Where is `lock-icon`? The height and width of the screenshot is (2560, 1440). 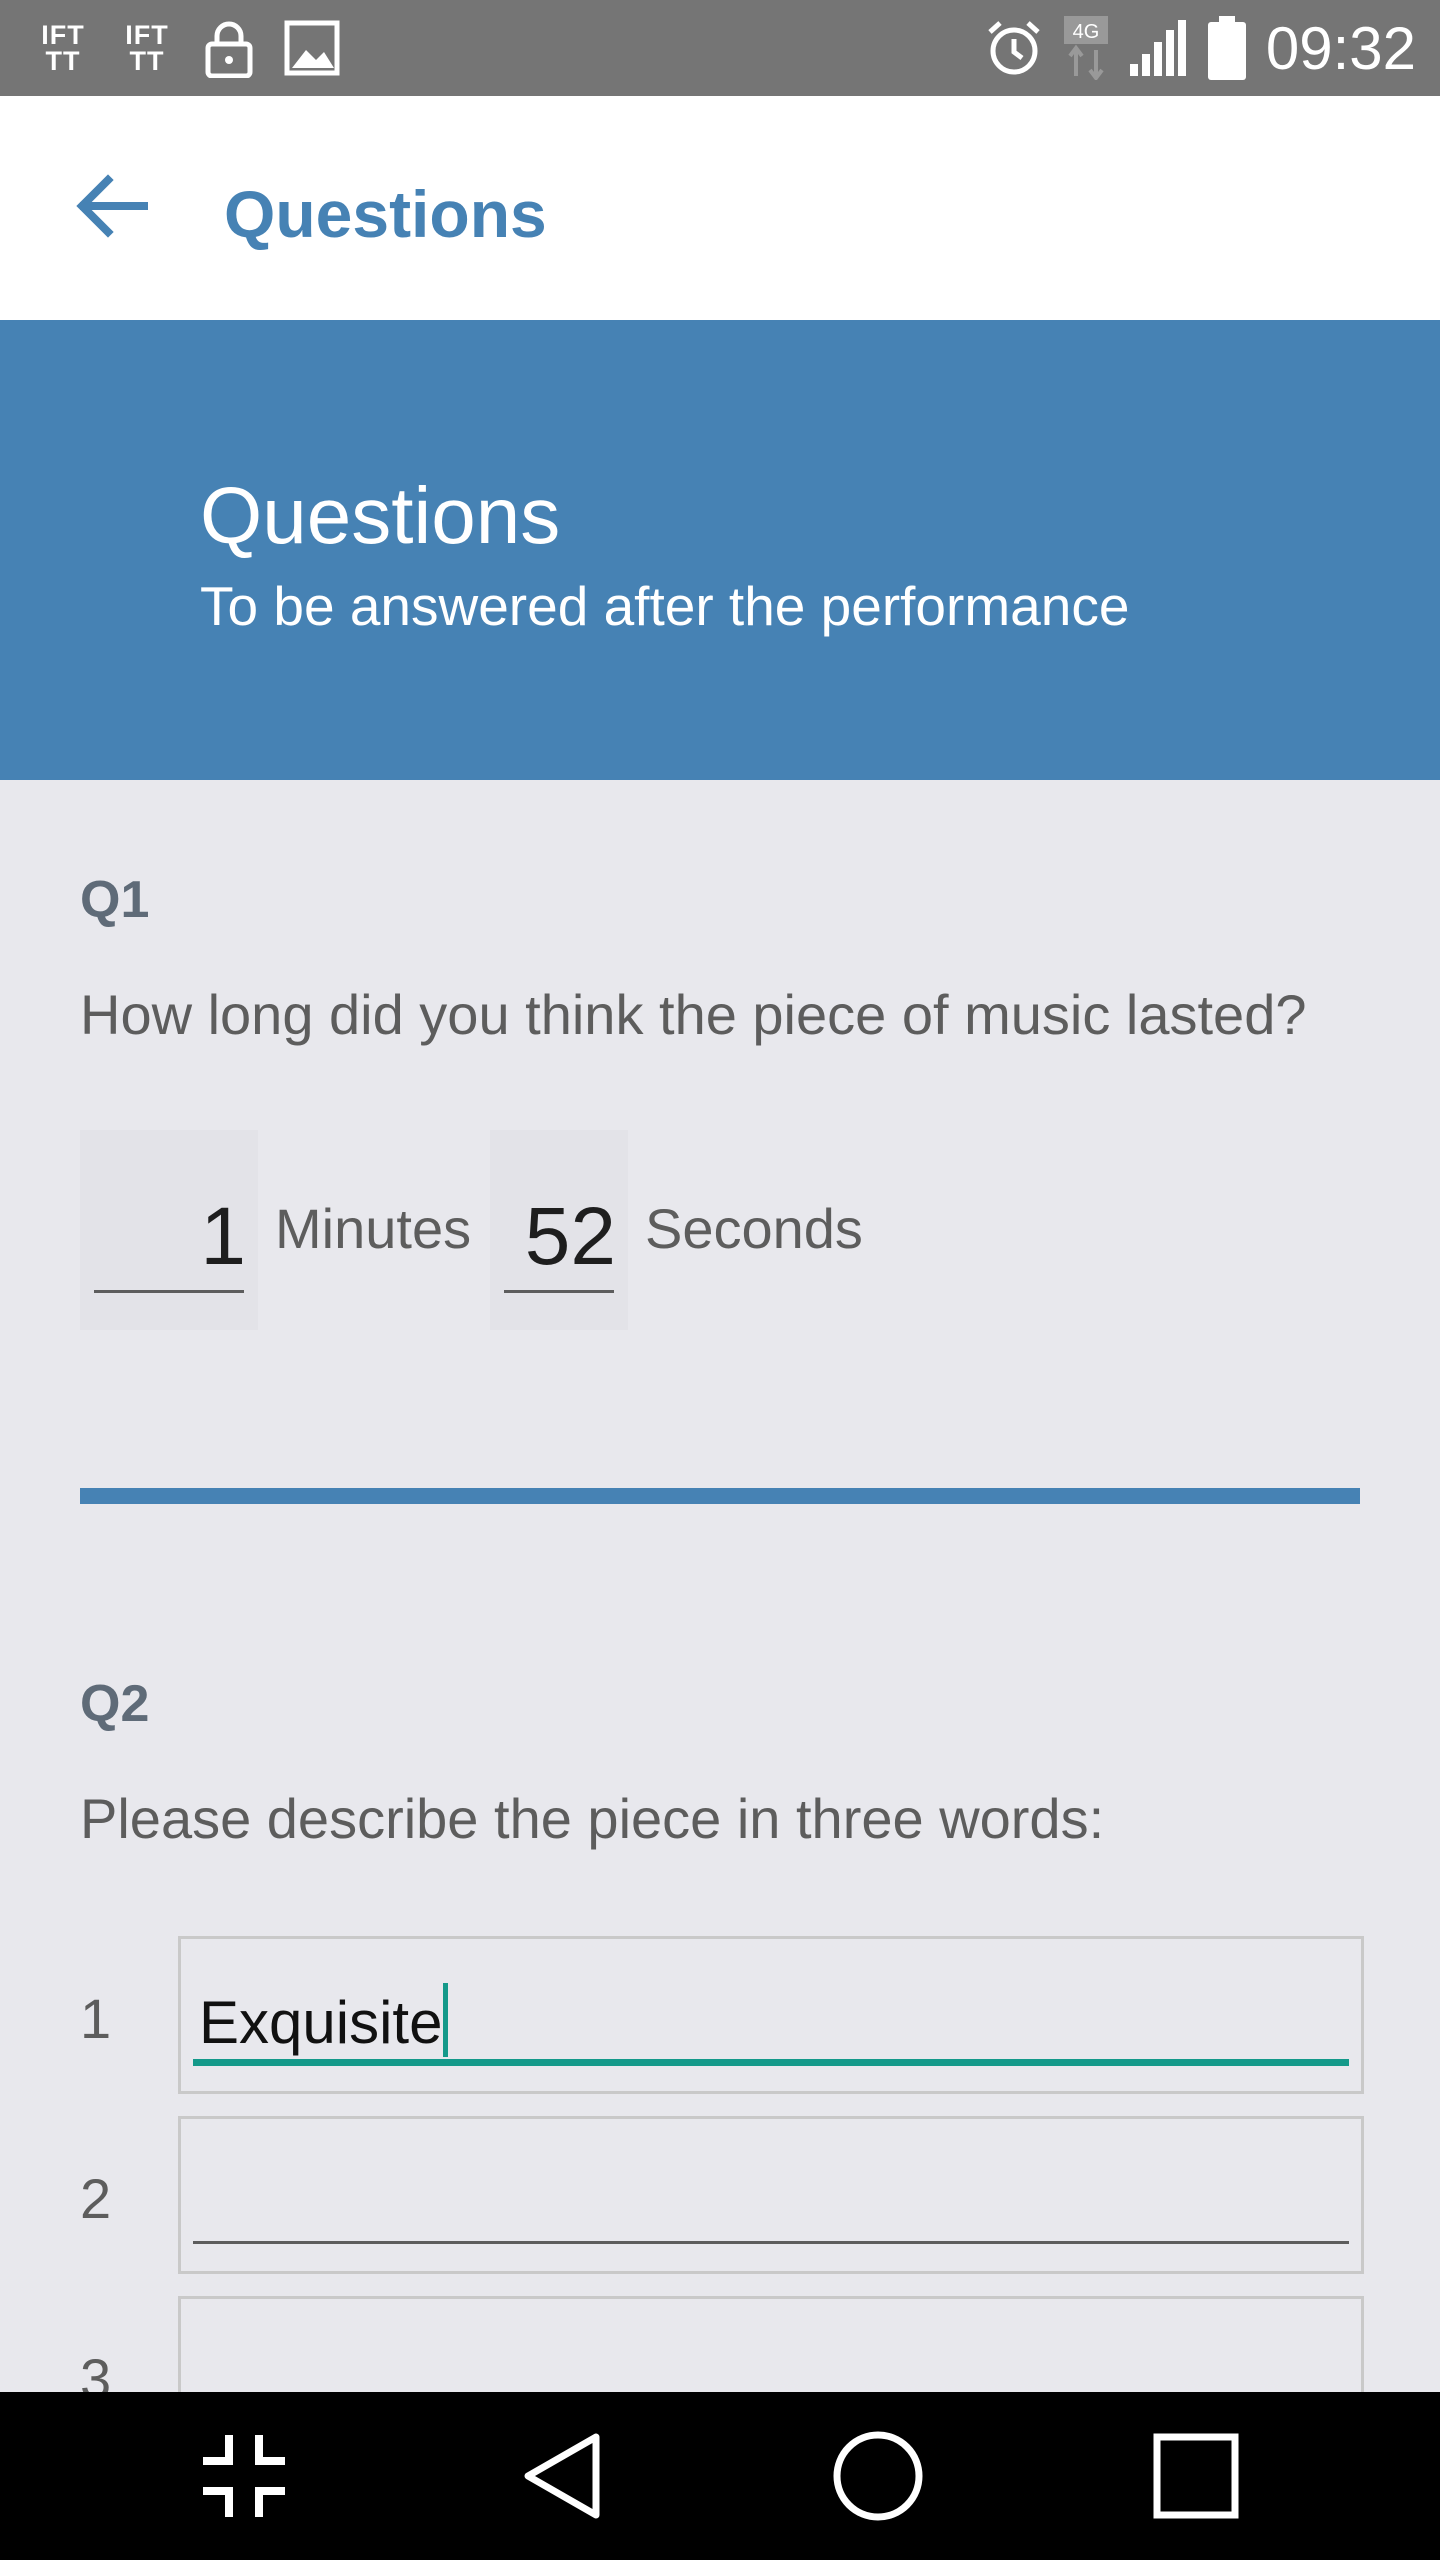
lock-icon is located at coordinates (229, 49).